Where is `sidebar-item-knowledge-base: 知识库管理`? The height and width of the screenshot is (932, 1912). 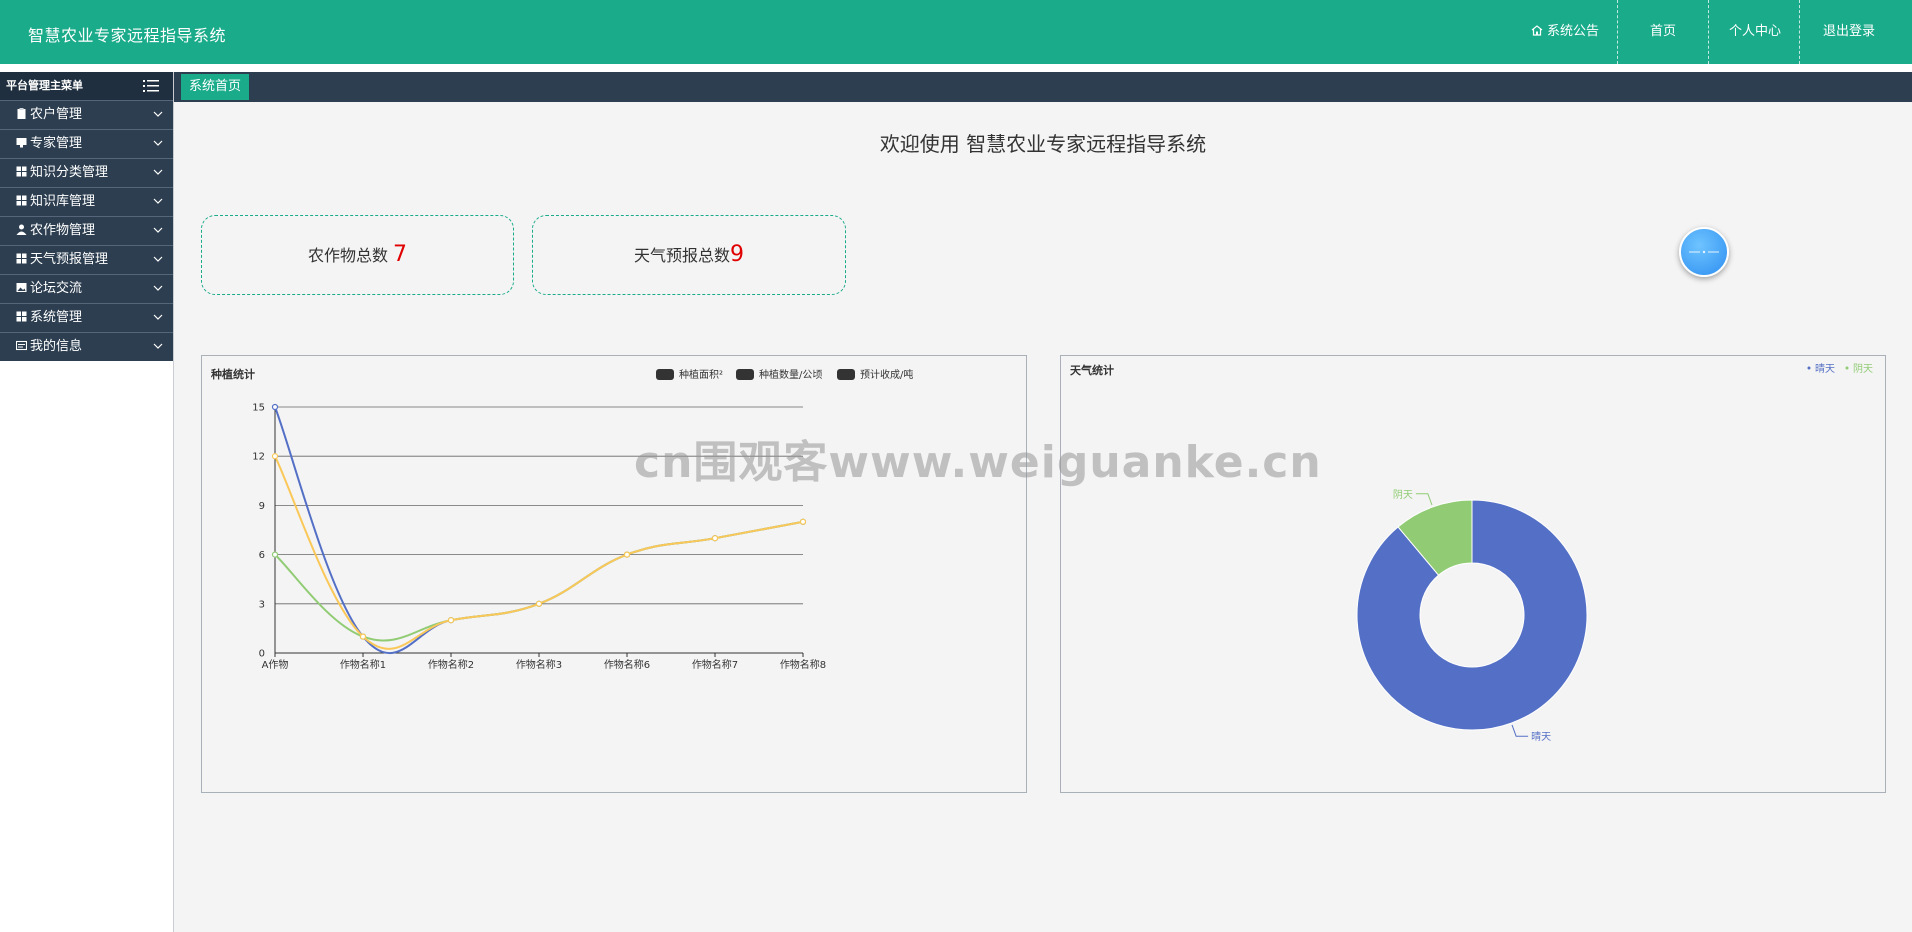 sidebar-item-knowledge-base: 知识库管理 is located at coordinates (86, 201).